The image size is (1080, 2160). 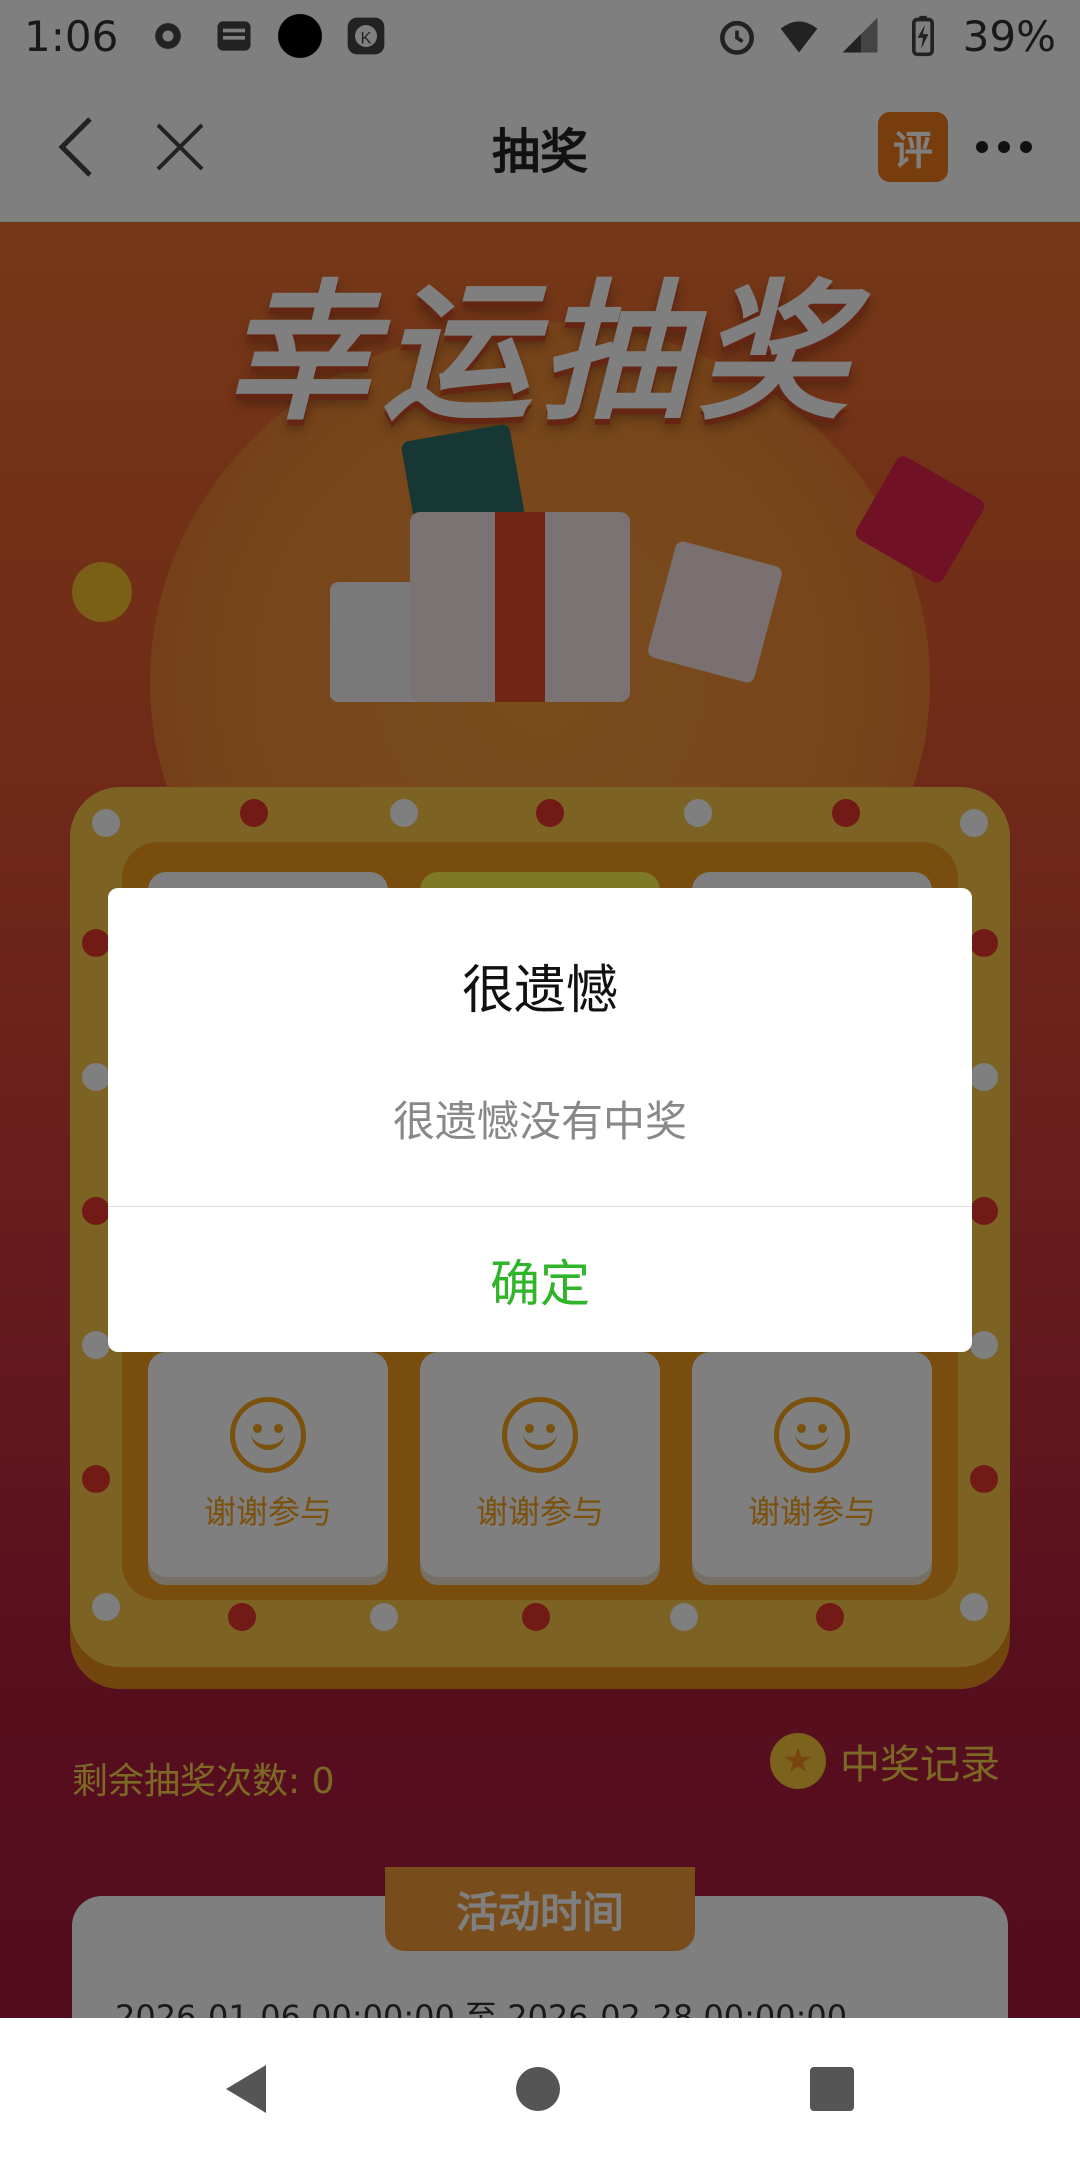 I want to click on dialog-title: 很遗憾, so click(x=539, y=991).